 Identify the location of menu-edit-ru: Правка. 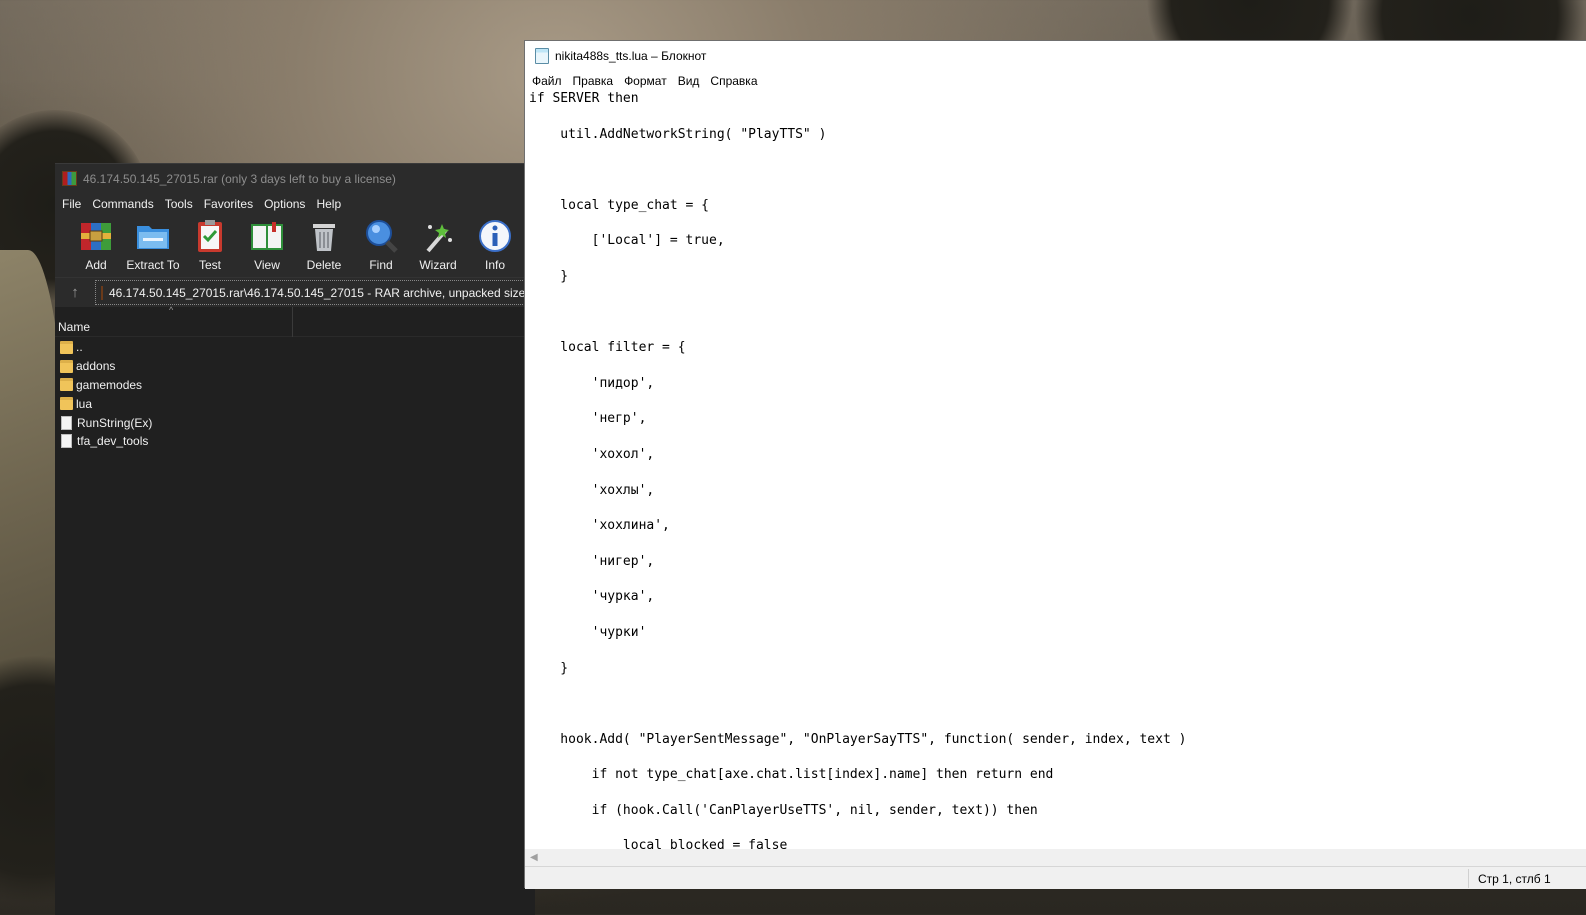
(595, 81).